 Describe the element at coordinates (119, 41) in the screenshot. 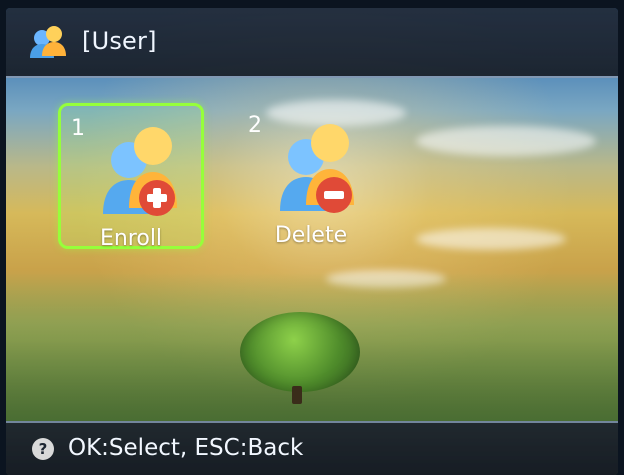

I see `page-title: [User]` at that location.